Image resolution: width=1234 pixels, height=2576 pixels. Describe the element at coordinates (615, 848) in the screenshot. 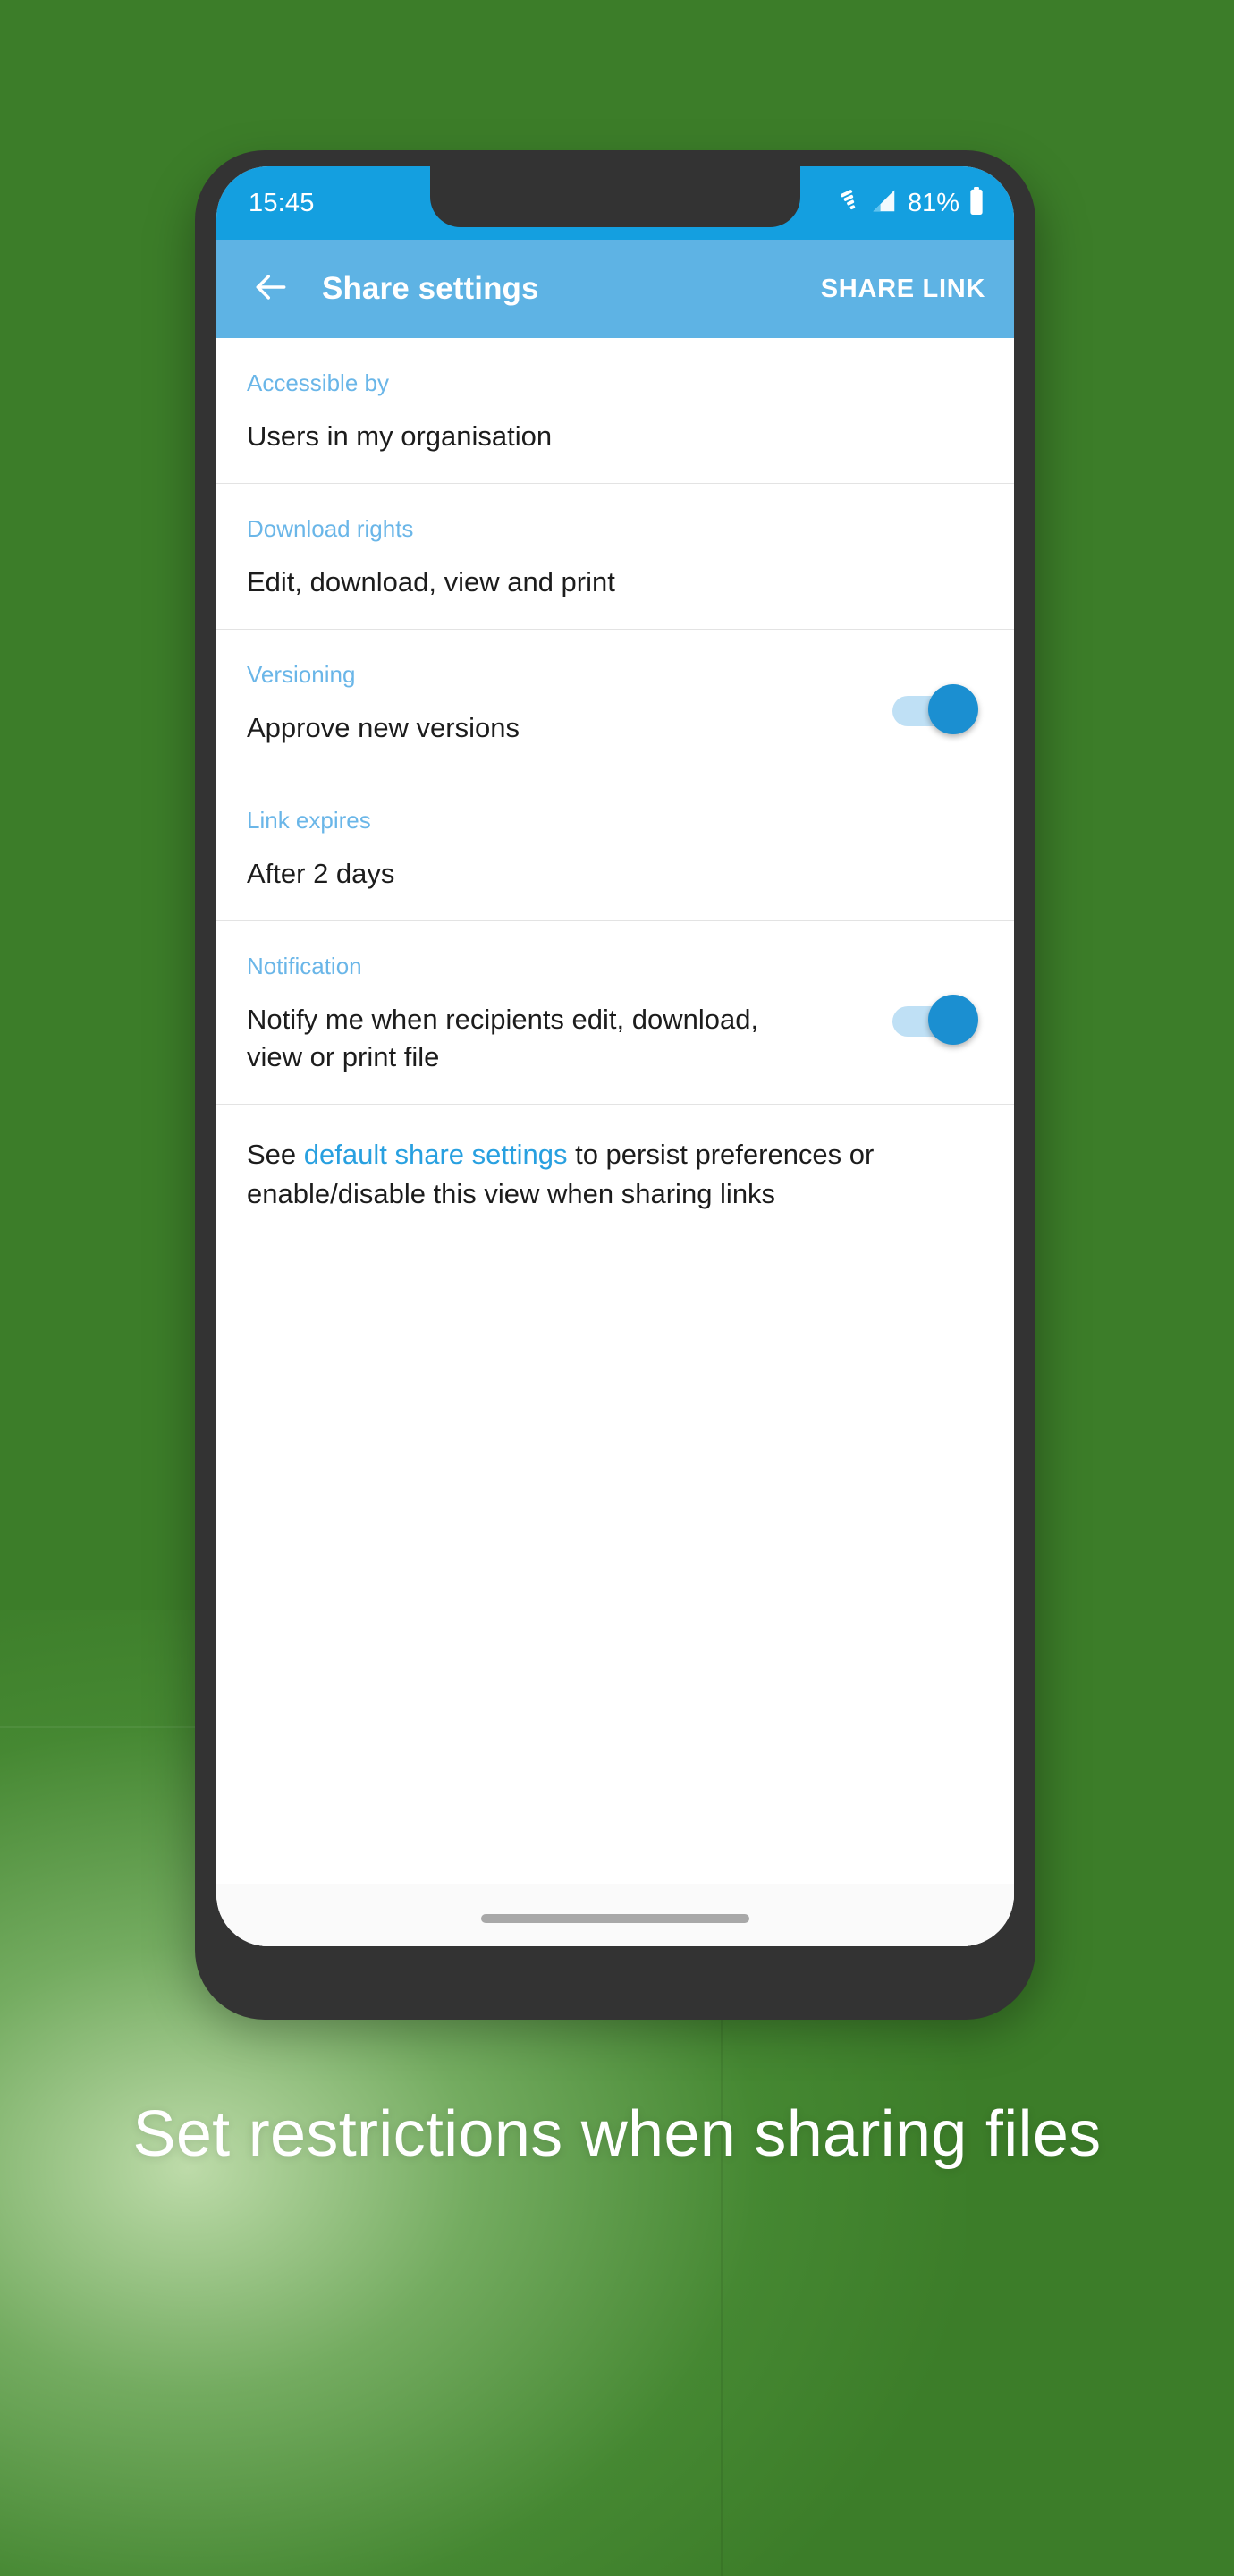

I see `setting-row-link-expires: Link expires After 2 days` at that location.